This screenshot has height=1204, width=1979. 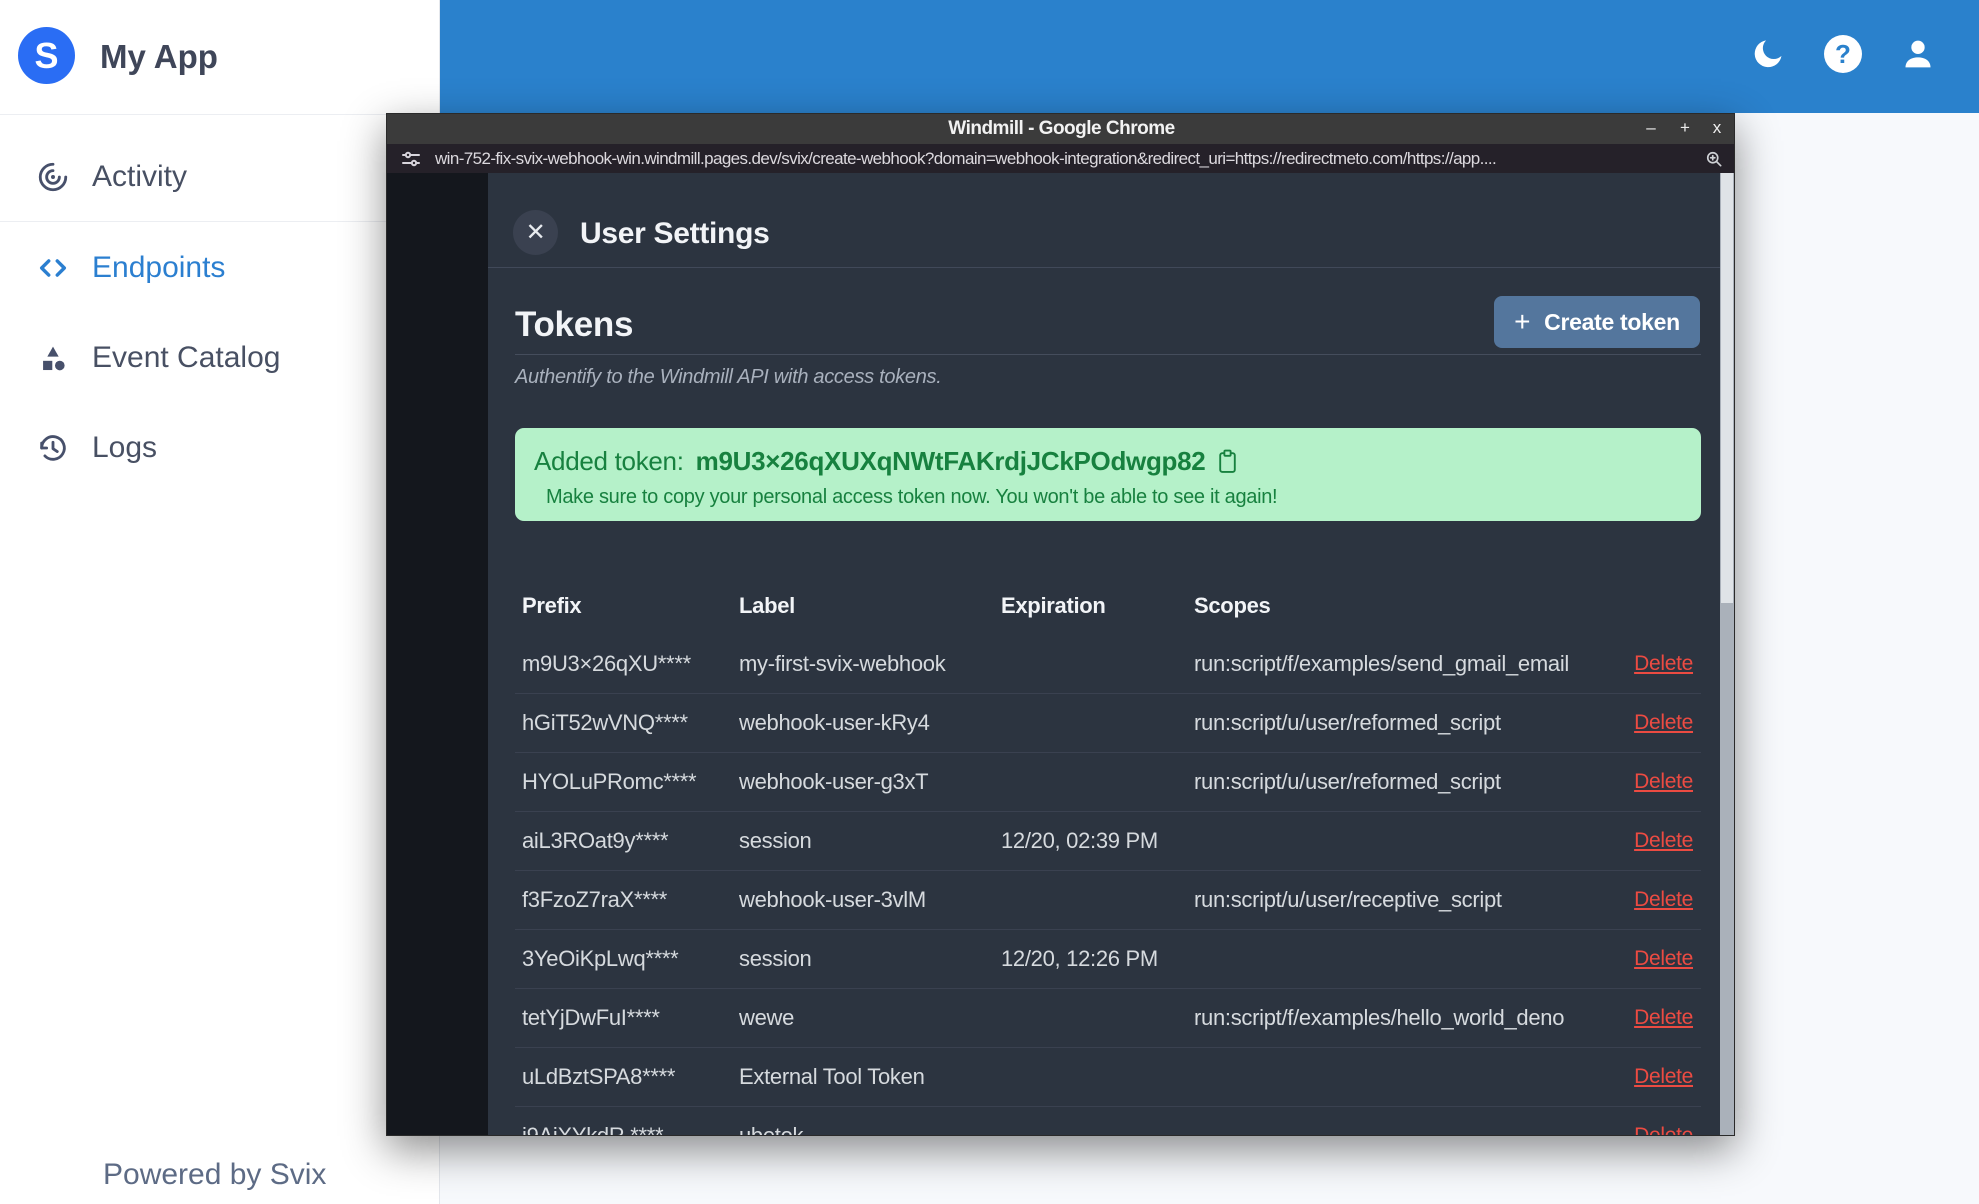 What do you see at coordinates (832, 899) in the screenshot?
I see `token-label: webhook-user-3vlM` at bounding box center [832, 899].